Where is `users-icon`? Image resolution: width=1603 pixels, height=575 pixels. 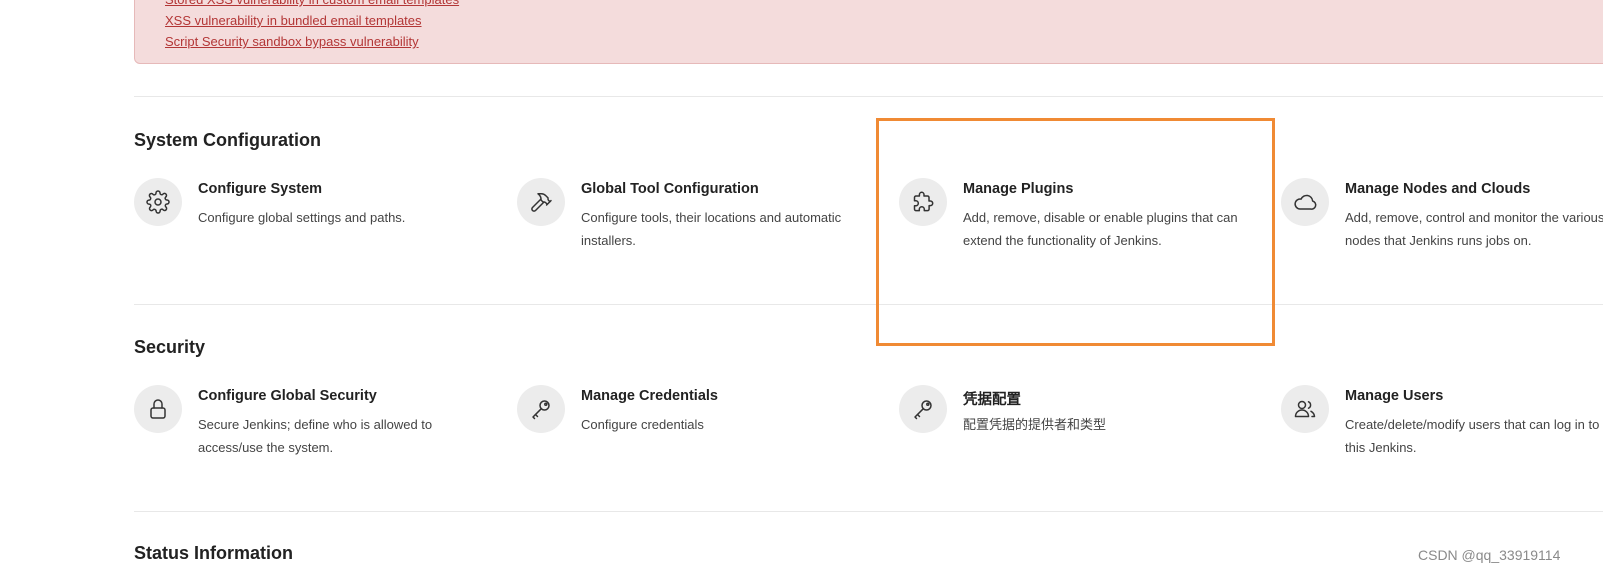
users-icon is located at coordinates (1305, 409).